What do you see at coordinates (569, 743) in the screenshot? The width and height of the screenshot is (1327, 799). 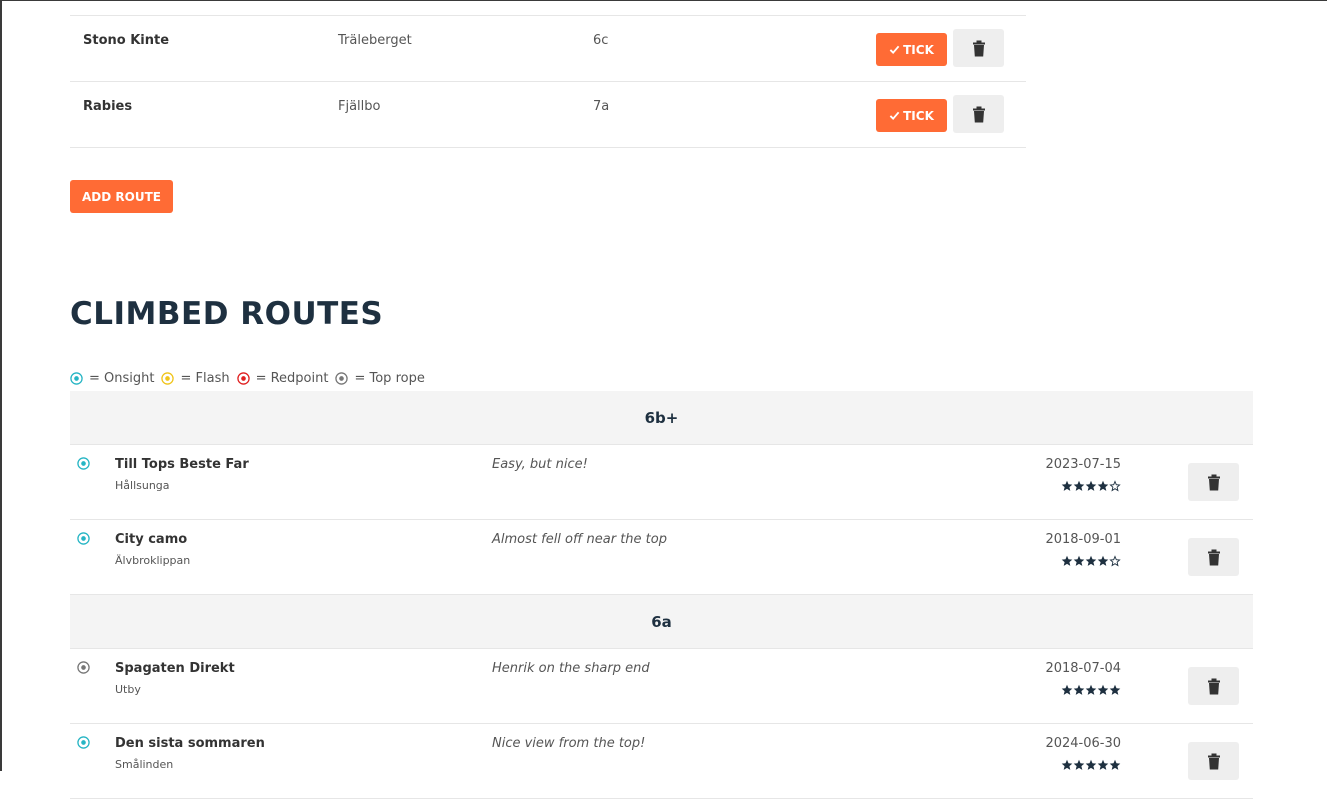 I see `route-comment: Nice view from the top!` at bounding box center [569, 743].